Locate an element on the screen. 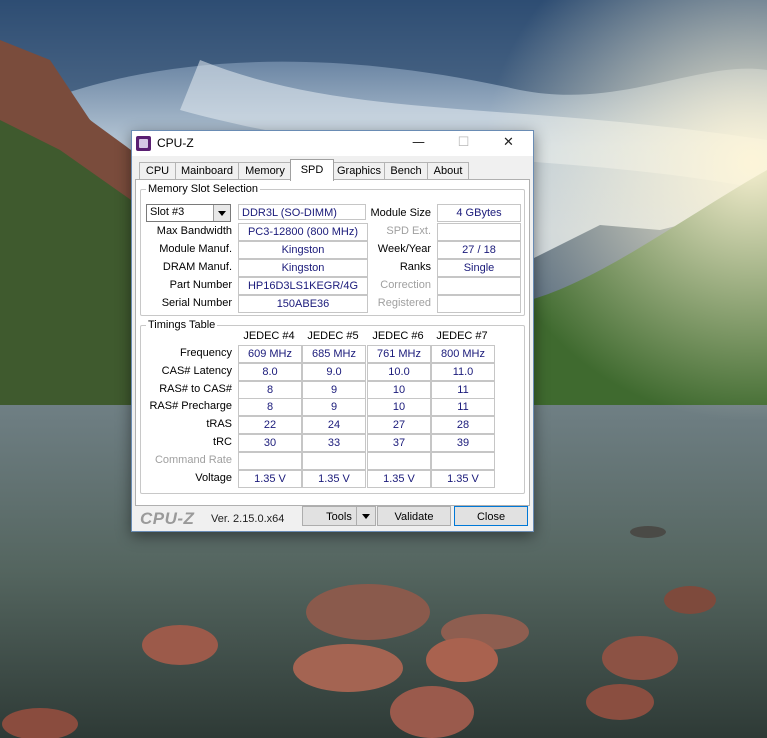 This screenshot has height=738, width=767. tab-memory: Memory is located at coordinates (265, 171).